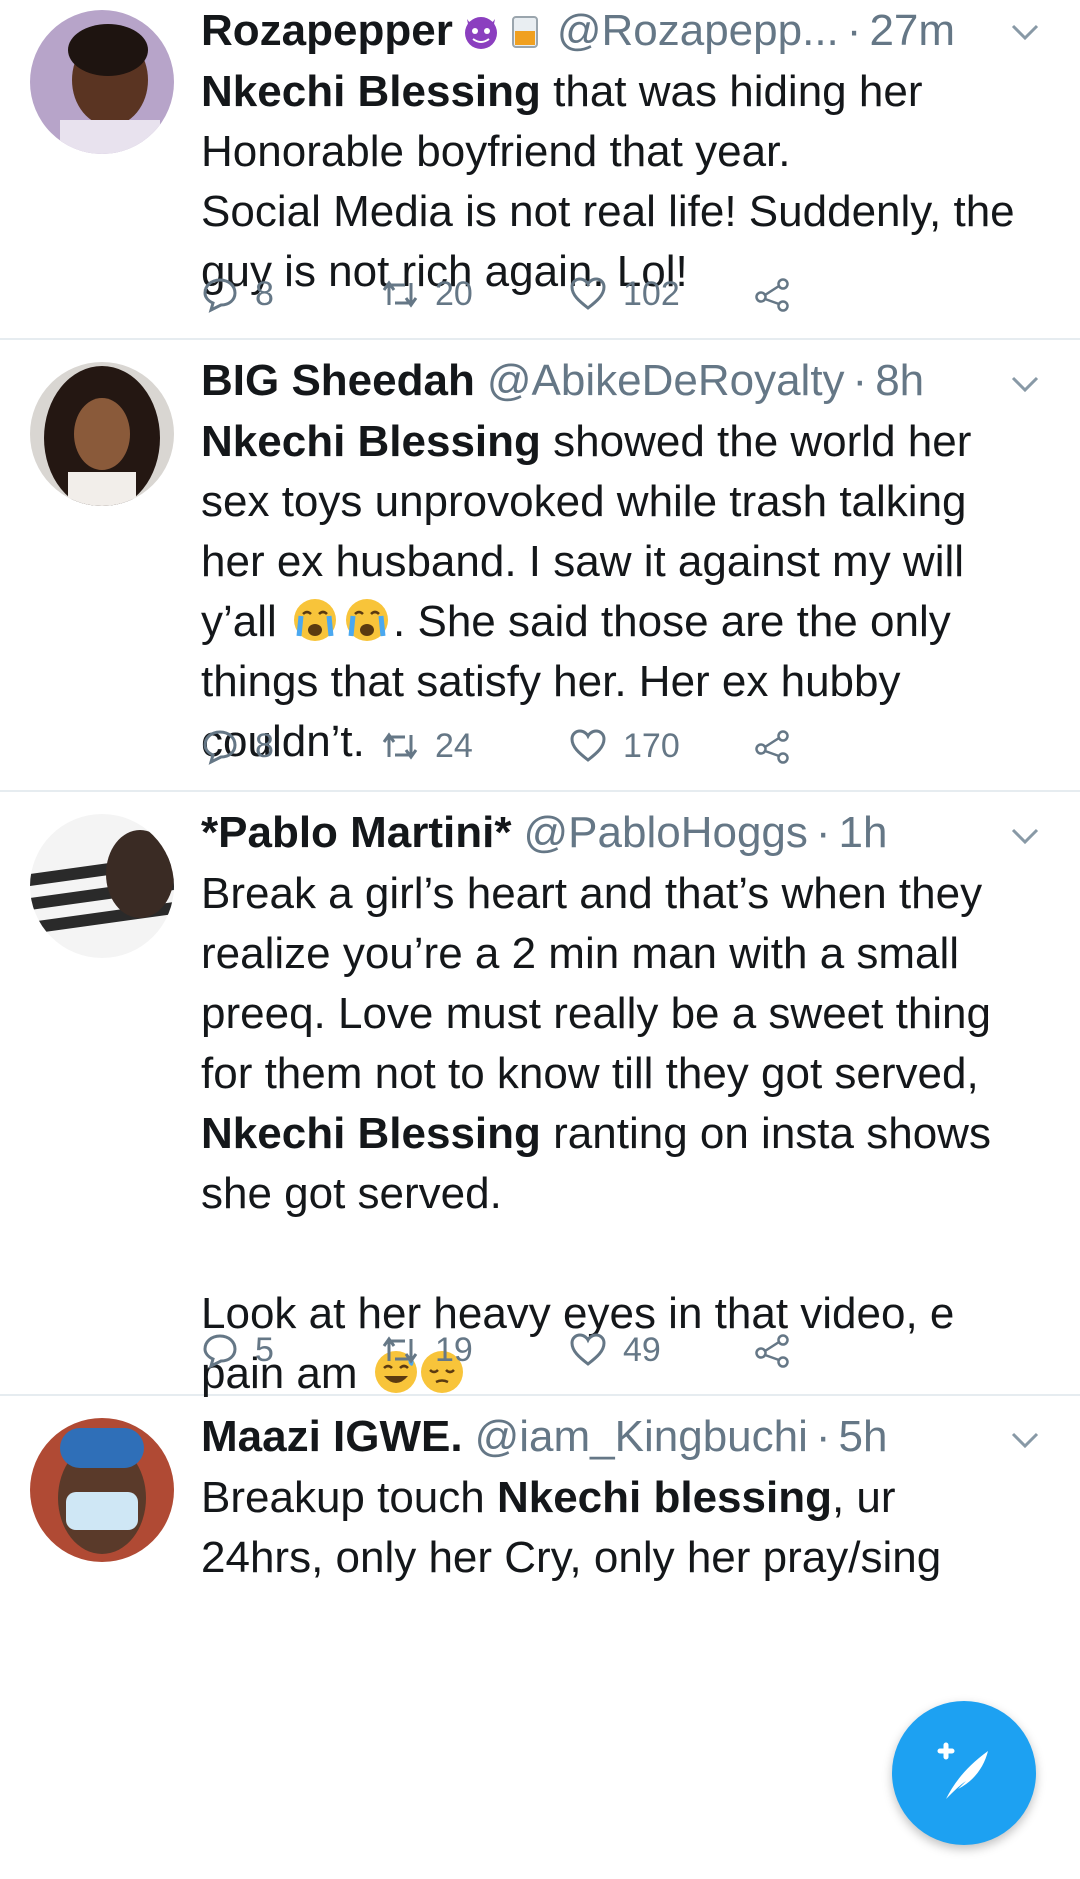  Describe the element at coordinates (454, 745) in the screenshot. I see `retweet-count: 24` at that location.